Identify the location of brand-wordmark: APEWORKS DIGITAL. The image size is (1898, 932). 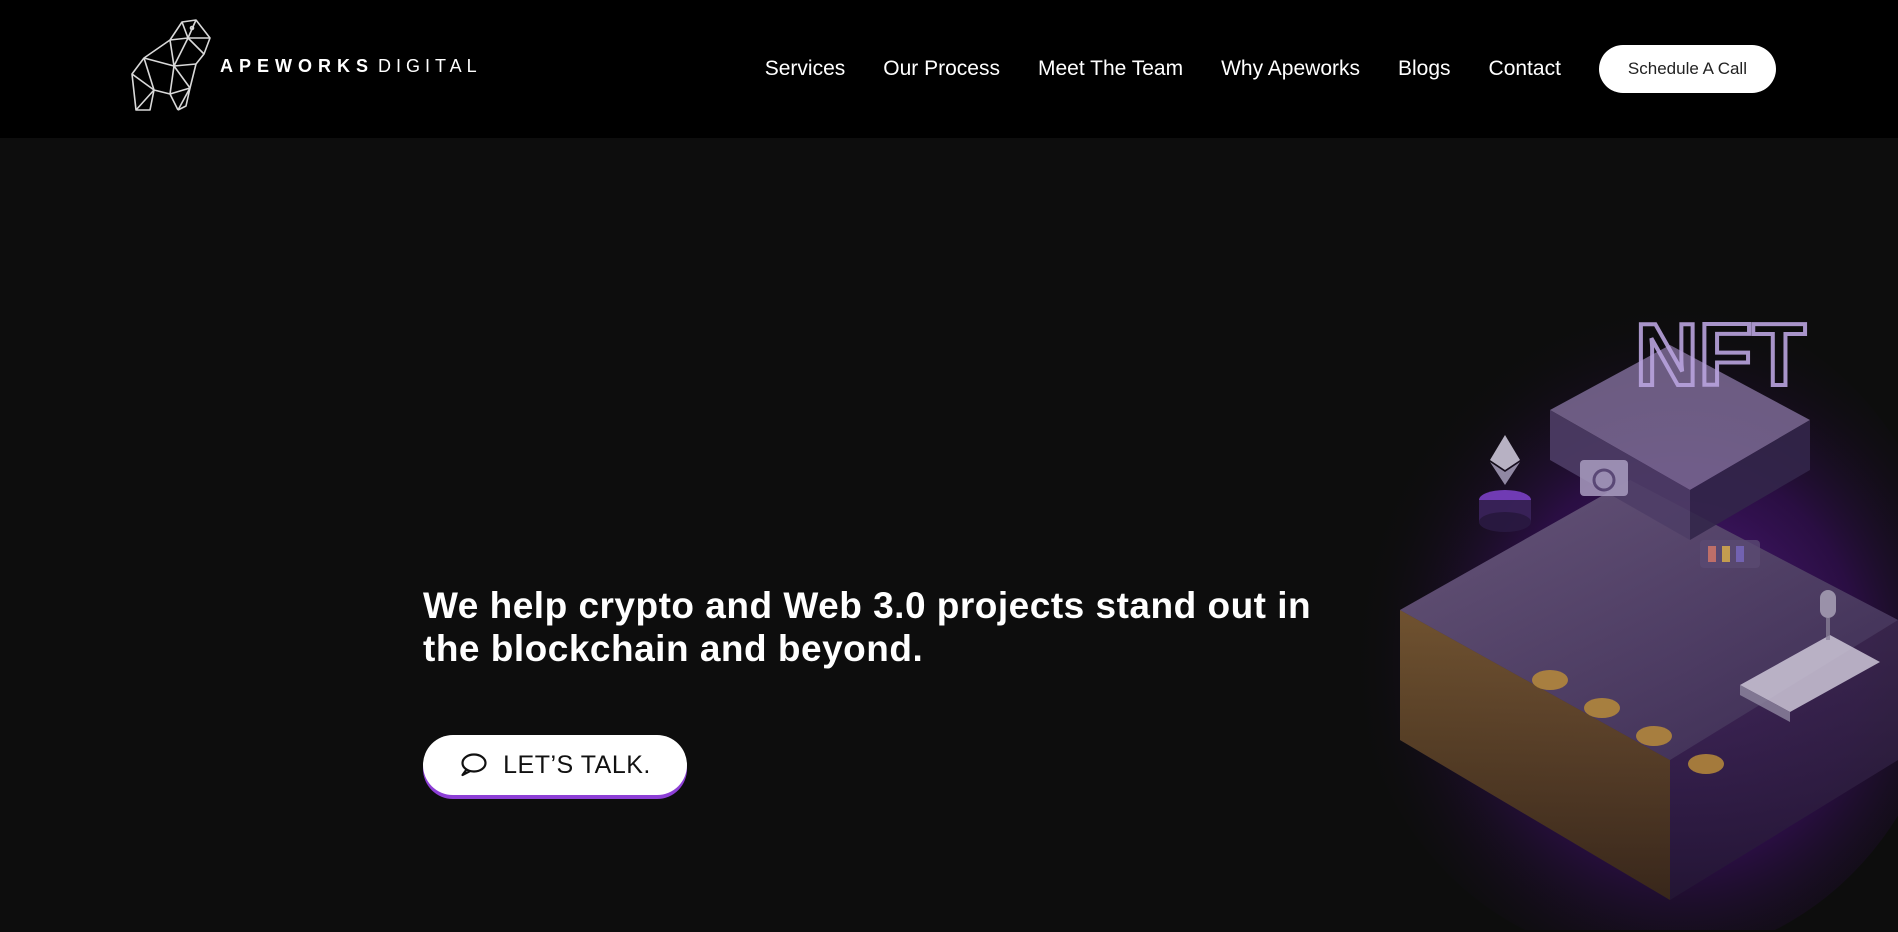
(351, 66).